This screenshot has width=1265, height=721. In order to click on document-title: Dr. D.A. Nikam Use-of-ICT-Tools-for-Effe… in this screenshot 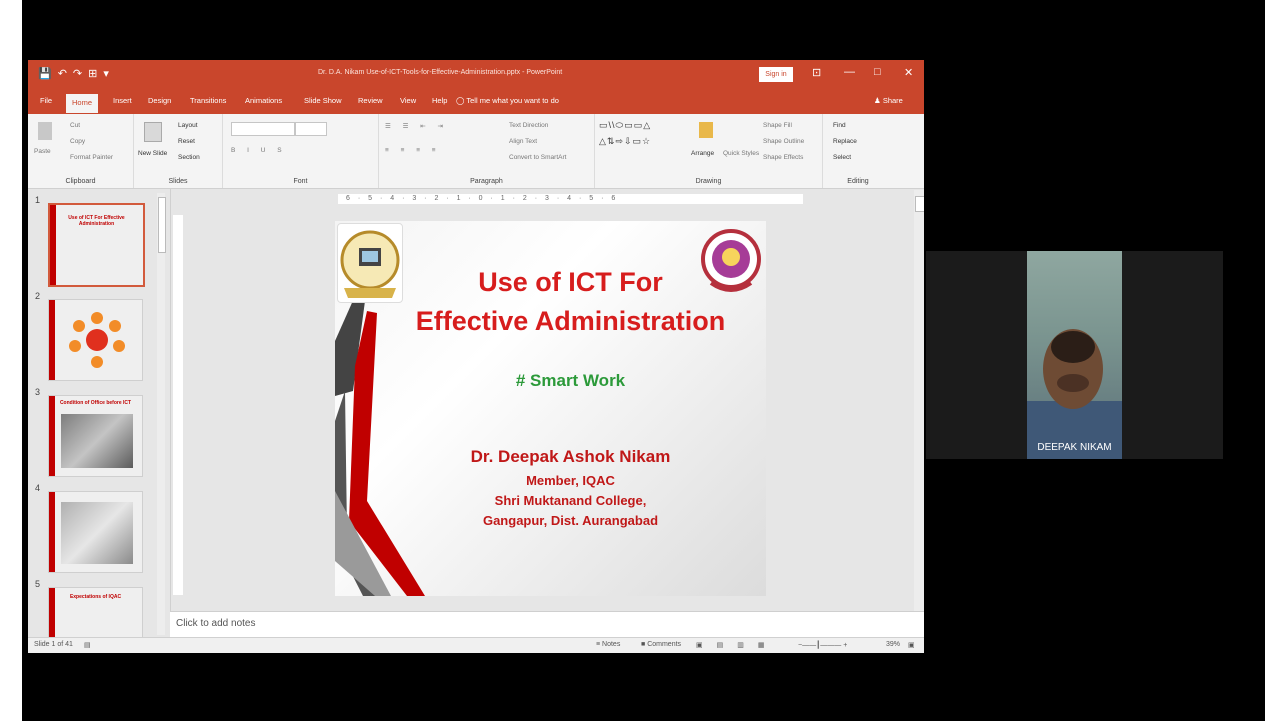, I will do `click(440, 72)`.